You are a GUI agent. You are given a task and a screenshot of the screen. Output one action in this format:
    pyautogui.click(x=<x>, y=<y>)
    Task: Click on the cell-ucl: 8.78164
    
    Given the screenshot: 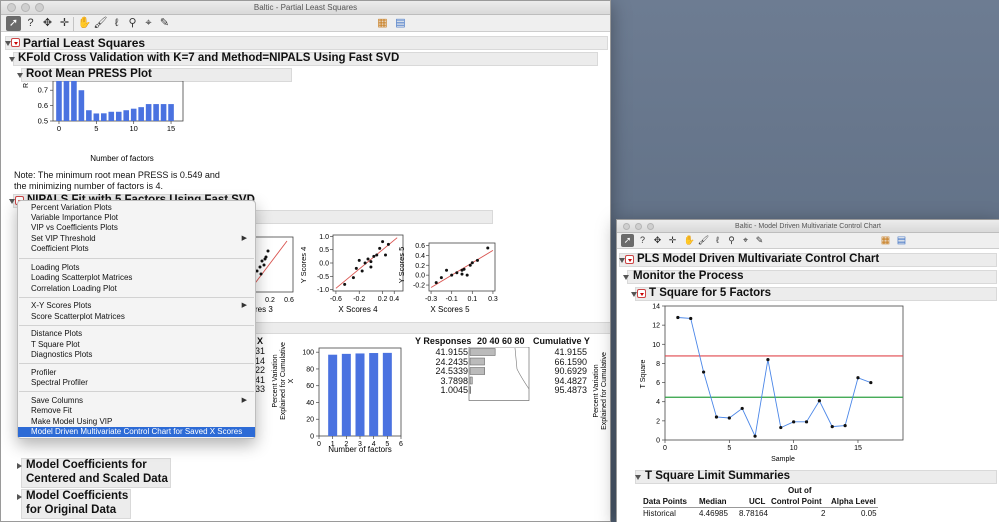 What is the action you would take?
    pyautogui.click(x=753, y=513)
    